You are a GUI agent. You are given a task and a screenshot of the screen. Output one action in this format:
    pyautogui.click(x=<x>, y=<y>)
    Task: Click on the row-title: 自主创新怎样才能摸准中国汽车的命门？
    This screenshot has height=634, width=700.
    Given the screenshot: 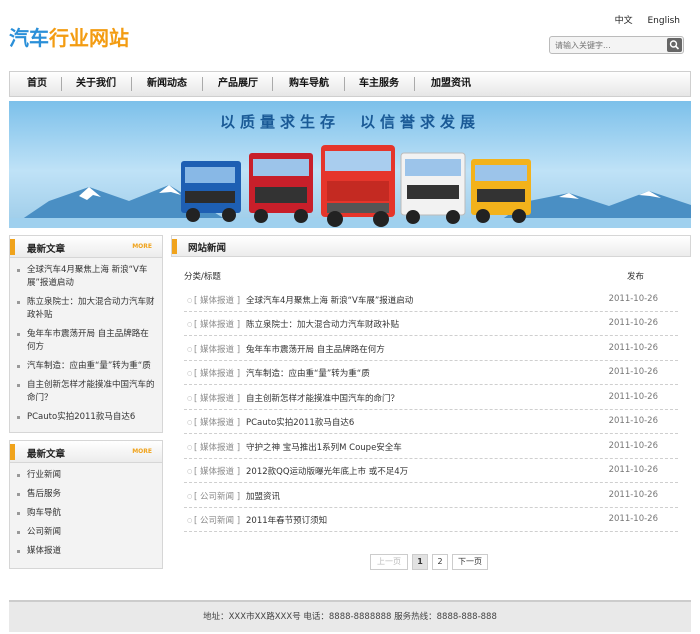 What is the action you would take?
    pyautogui.click(x=322, y=398)
    